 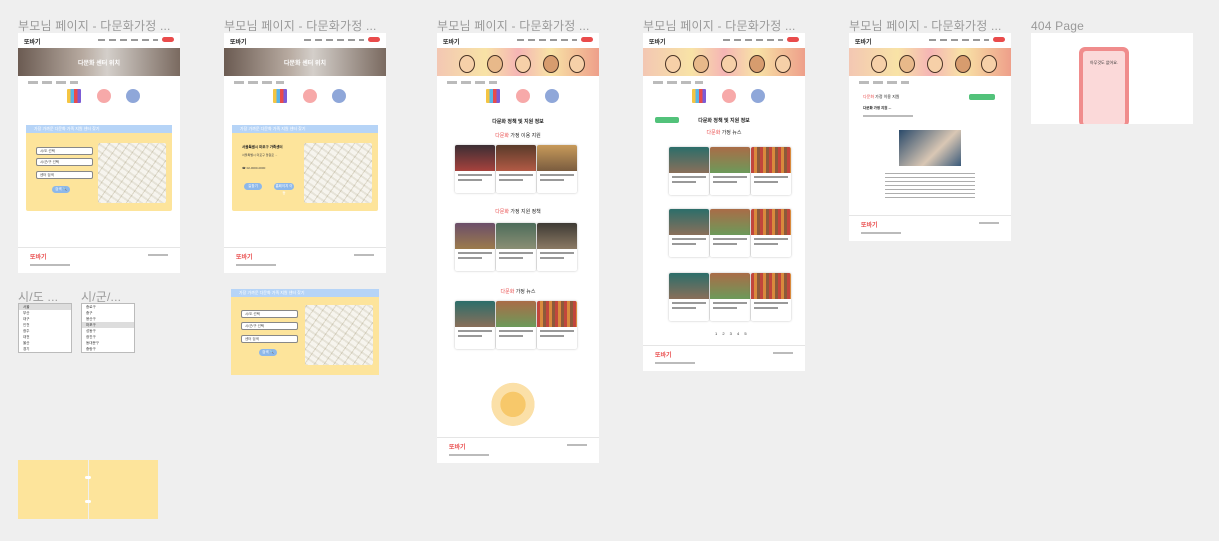 I want to click on frame-404: 아무것도 없어요., so click(x=1112, y=78).